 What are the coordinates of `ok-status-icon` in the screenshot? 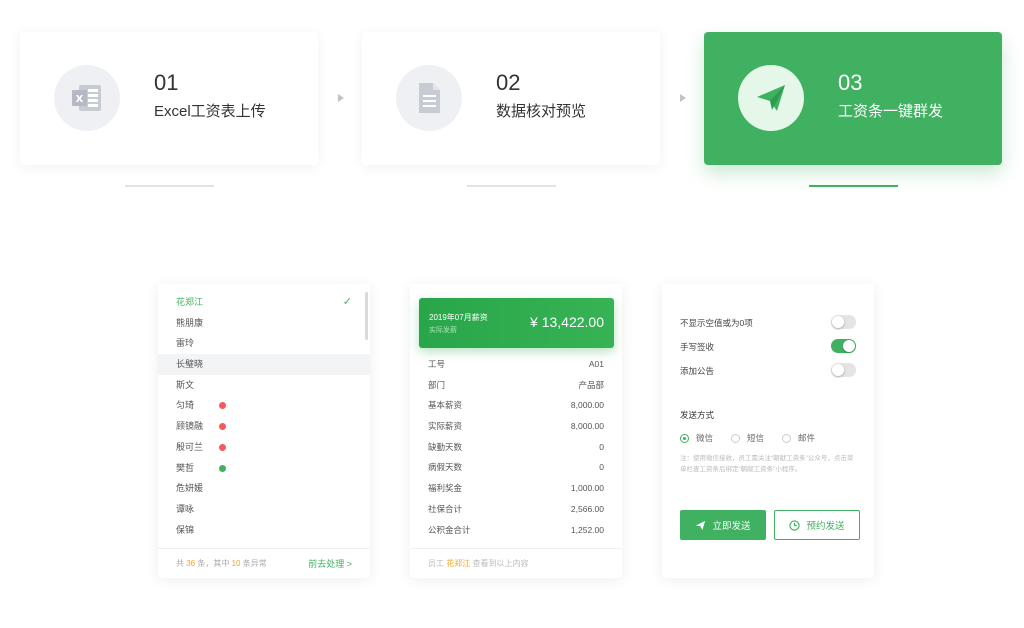 It's located at (222, 468).